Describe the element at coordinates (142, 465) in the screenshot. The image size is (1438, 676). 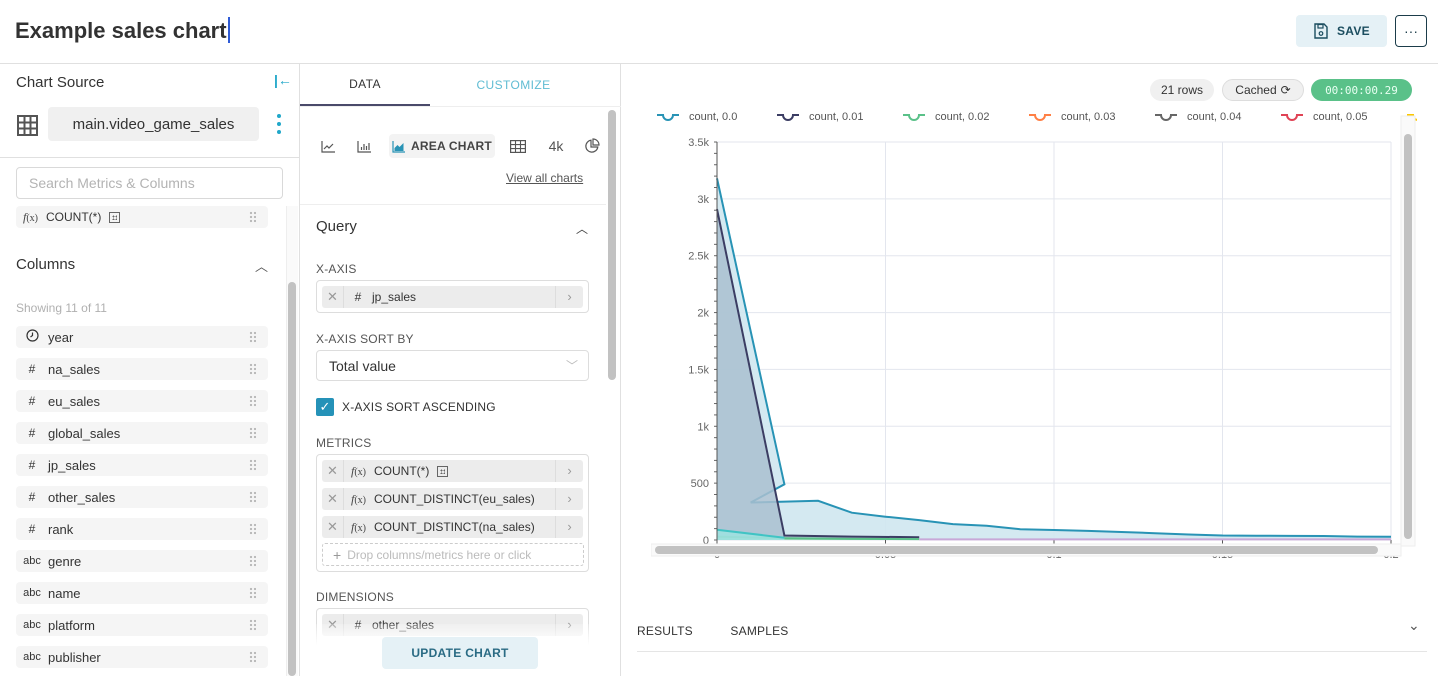
I see `column-item: # jp_sales` at that location.